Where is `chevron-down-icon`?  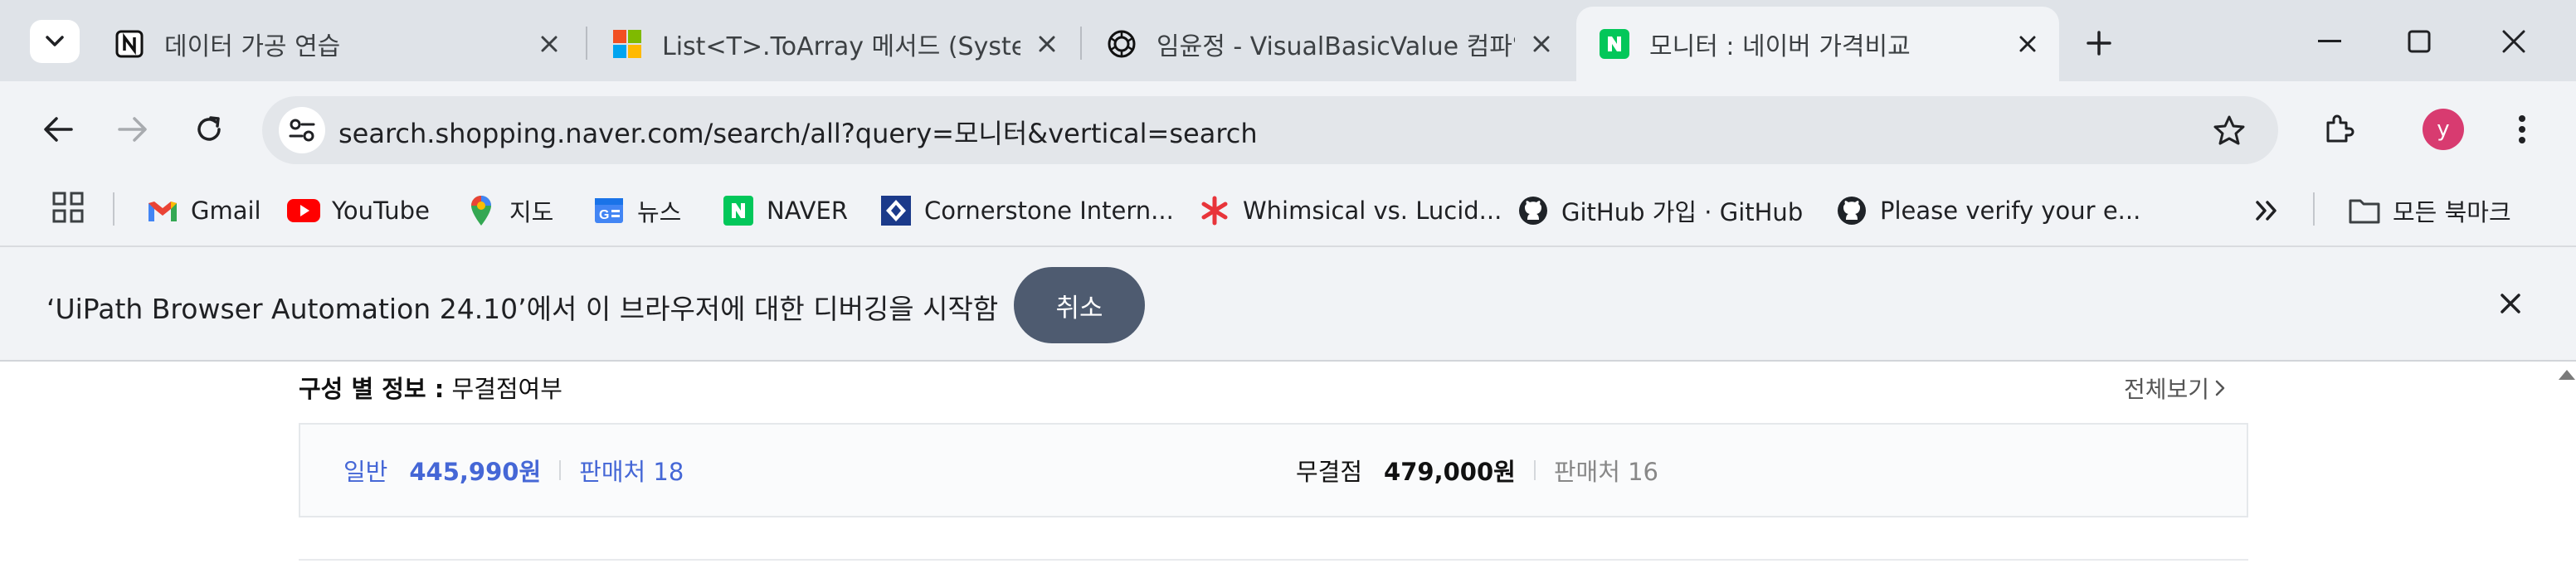
chevron-down-icon is located at coordinates (55, 41).